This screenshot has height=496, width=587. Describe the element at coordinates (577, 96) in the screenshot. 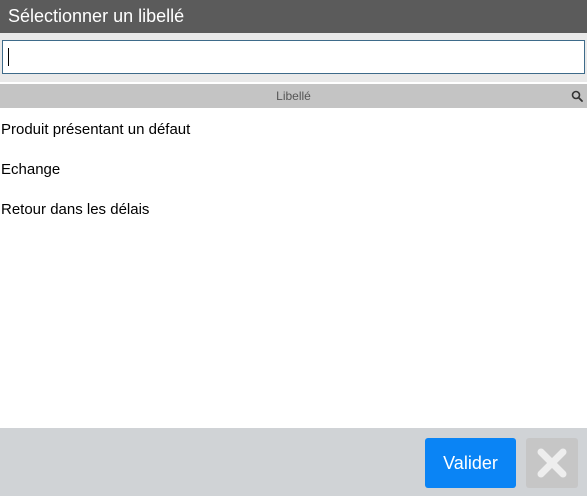

I see `search-icon` at that location.